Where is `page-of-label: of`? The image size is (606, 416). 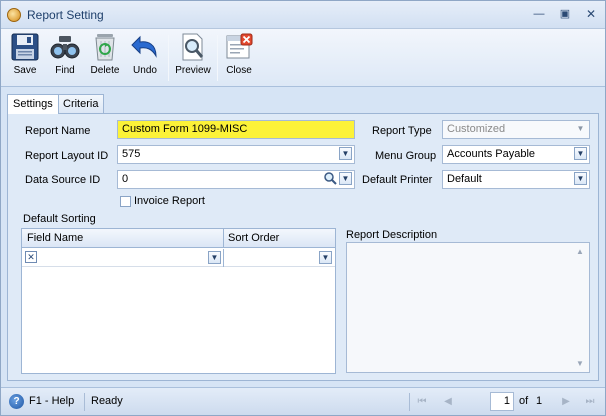
page-of-label: of is located at coordinates (524, 401).